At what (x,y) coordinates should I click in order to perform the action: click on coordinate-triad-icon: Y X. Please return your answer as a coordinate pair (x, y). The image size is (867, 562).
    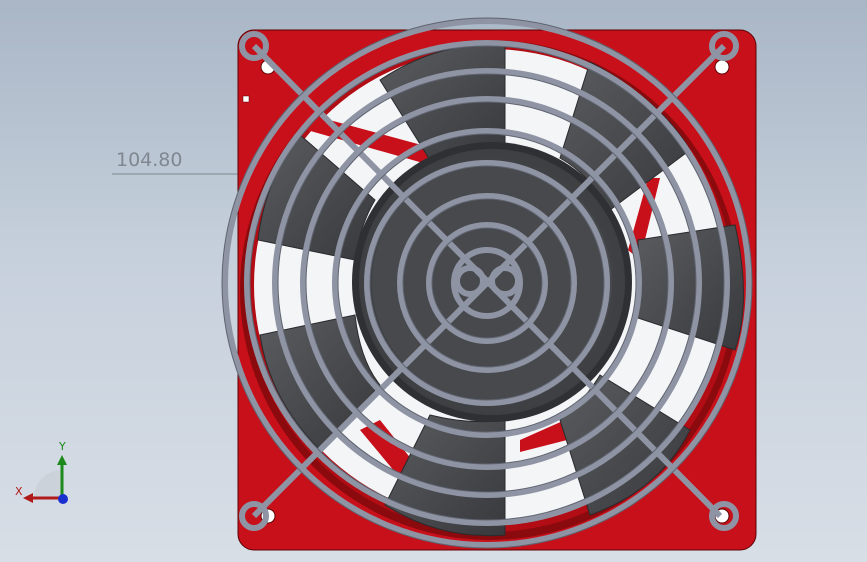
    Looking at the image, I should click on (47, 475).